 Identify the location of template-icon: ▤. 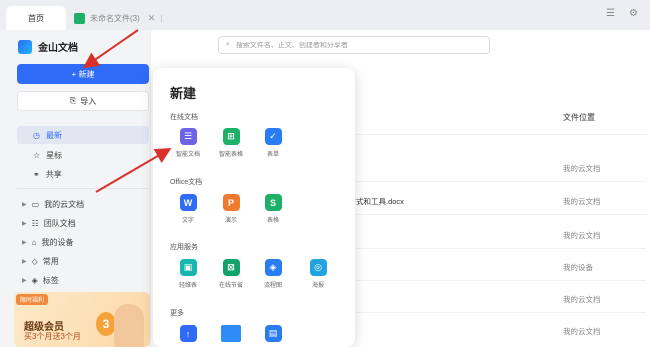
(273, 333).